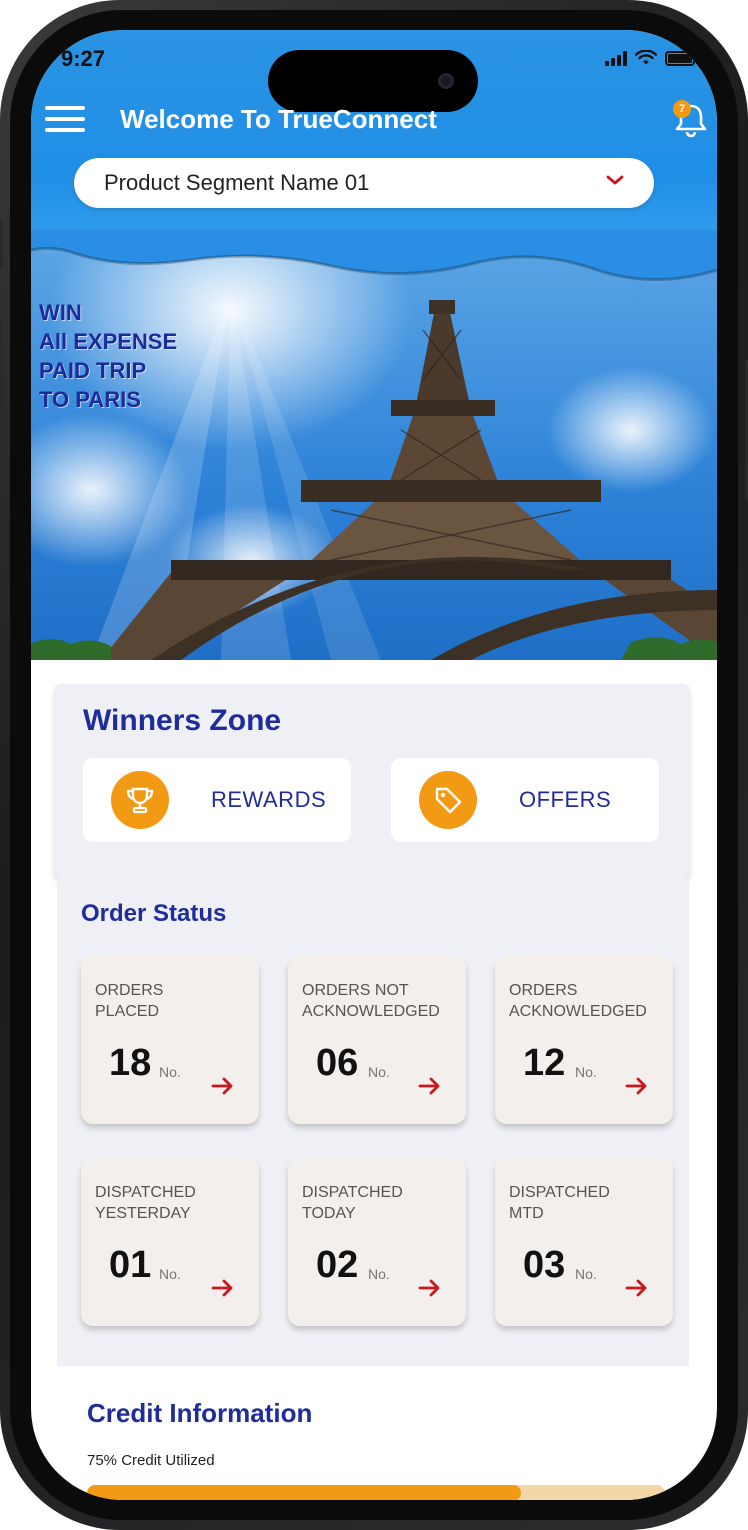 This screenshot has height=1530, width=748. Describe the element at coordinates (544, 1265) in the screenshot. I see `order-card-value: 03` at that location.